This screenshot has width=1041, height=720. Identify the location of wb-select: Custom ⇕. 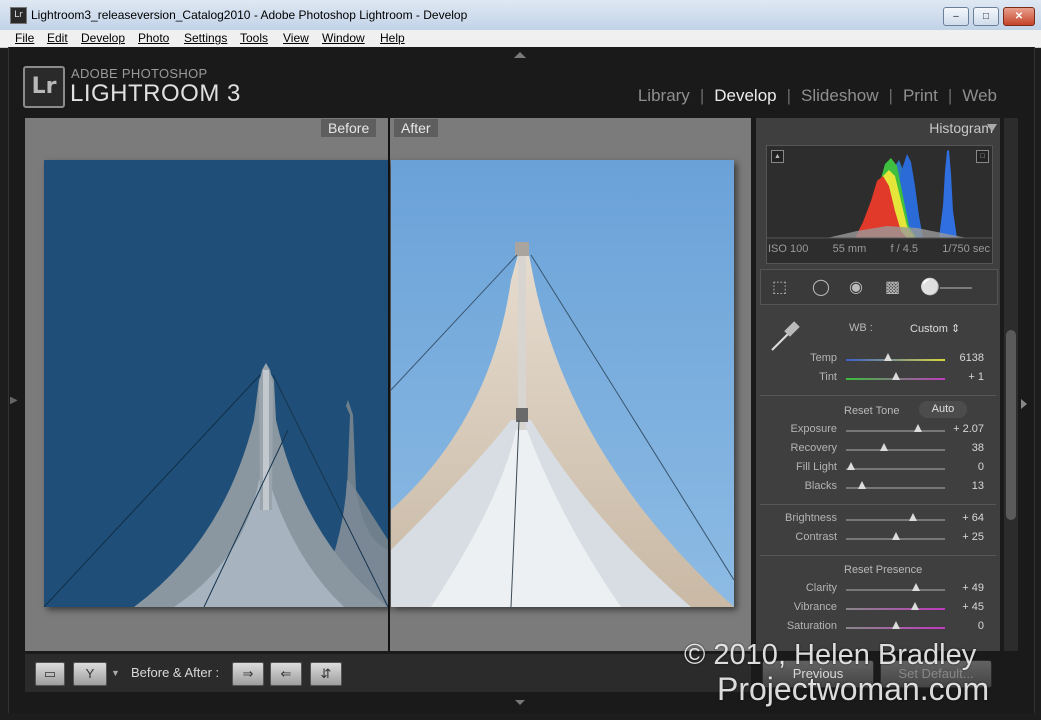
(935, 328).